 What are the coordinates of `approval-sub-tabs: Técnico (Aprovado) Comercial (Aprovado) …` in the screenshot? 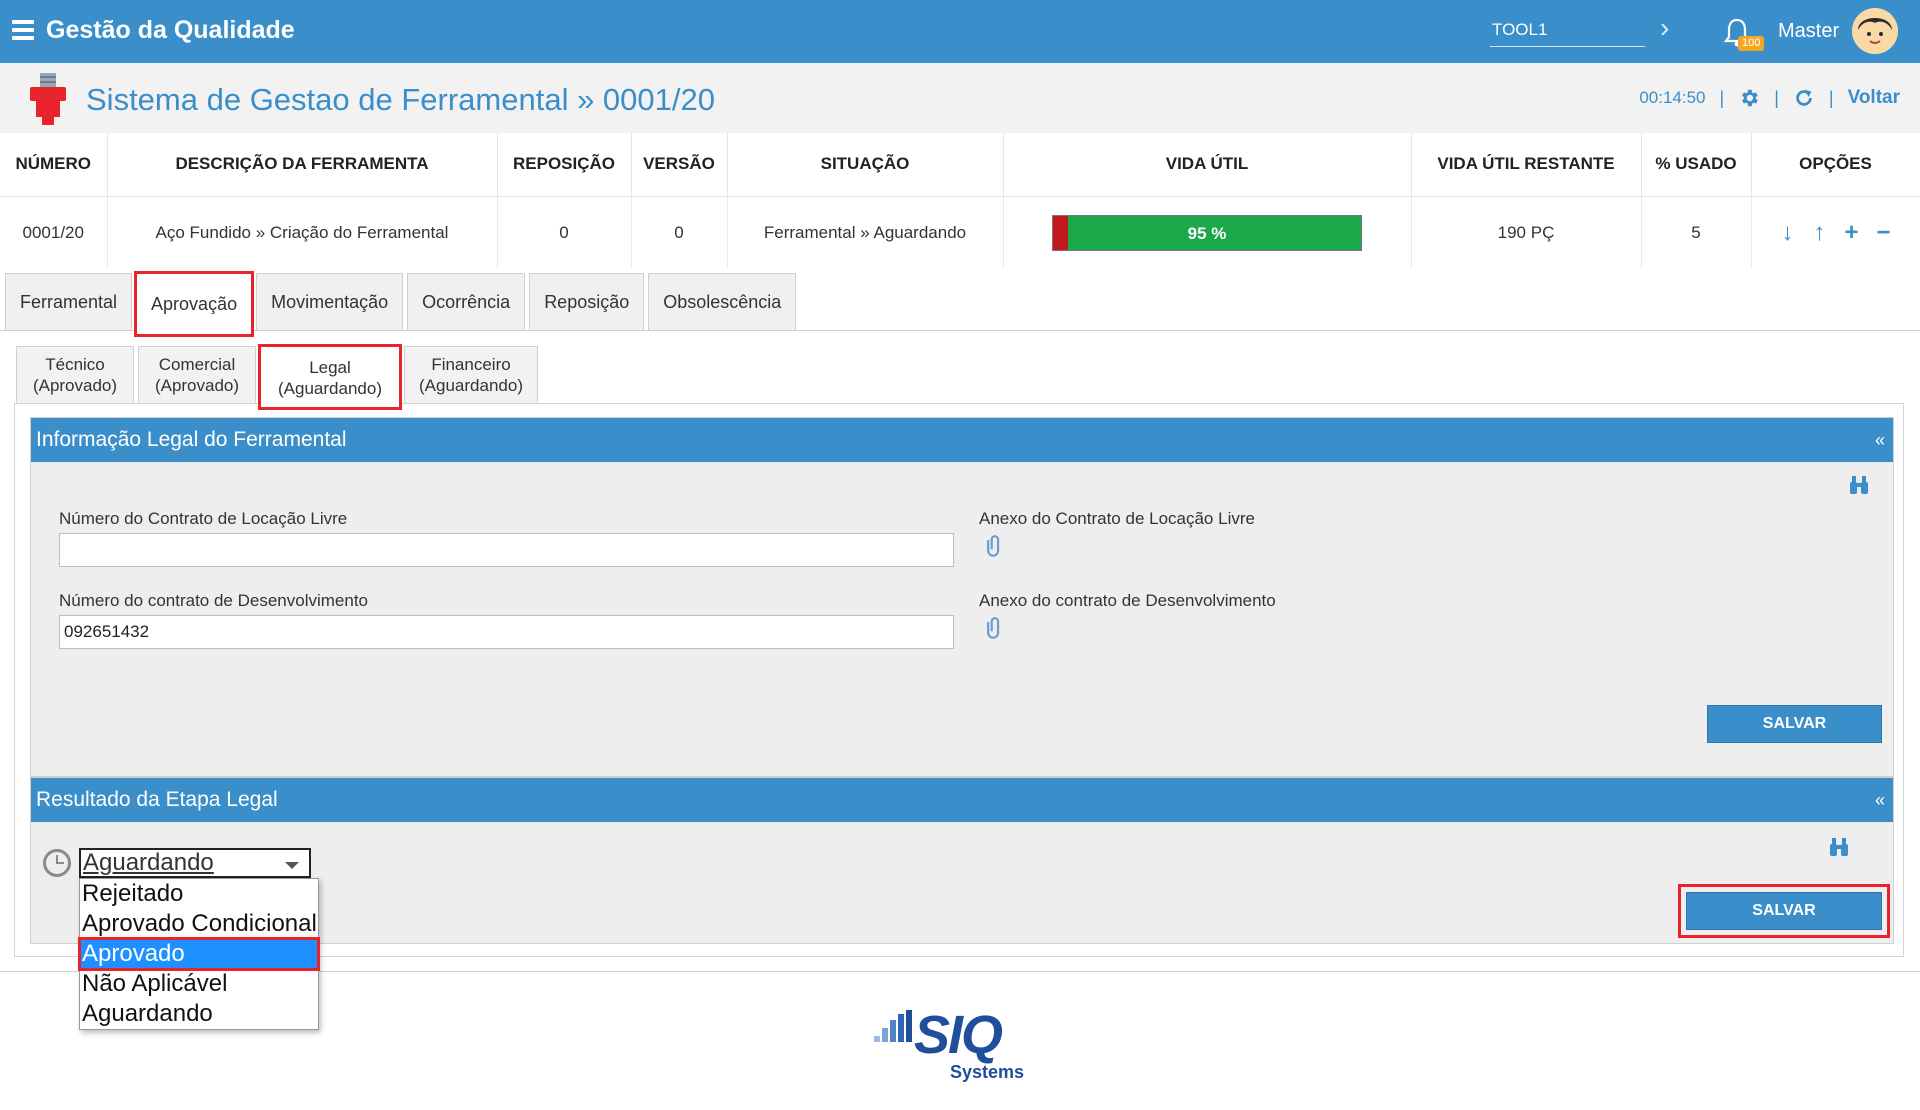 It's located at (279, 377).